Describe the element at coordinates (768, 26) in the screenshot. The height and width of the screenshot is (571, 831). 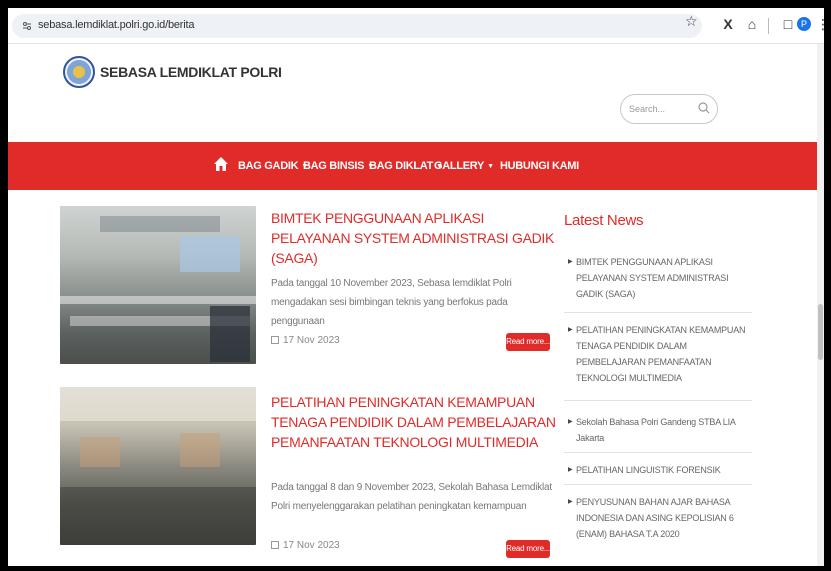
I see `toolbar-divider` at that location.